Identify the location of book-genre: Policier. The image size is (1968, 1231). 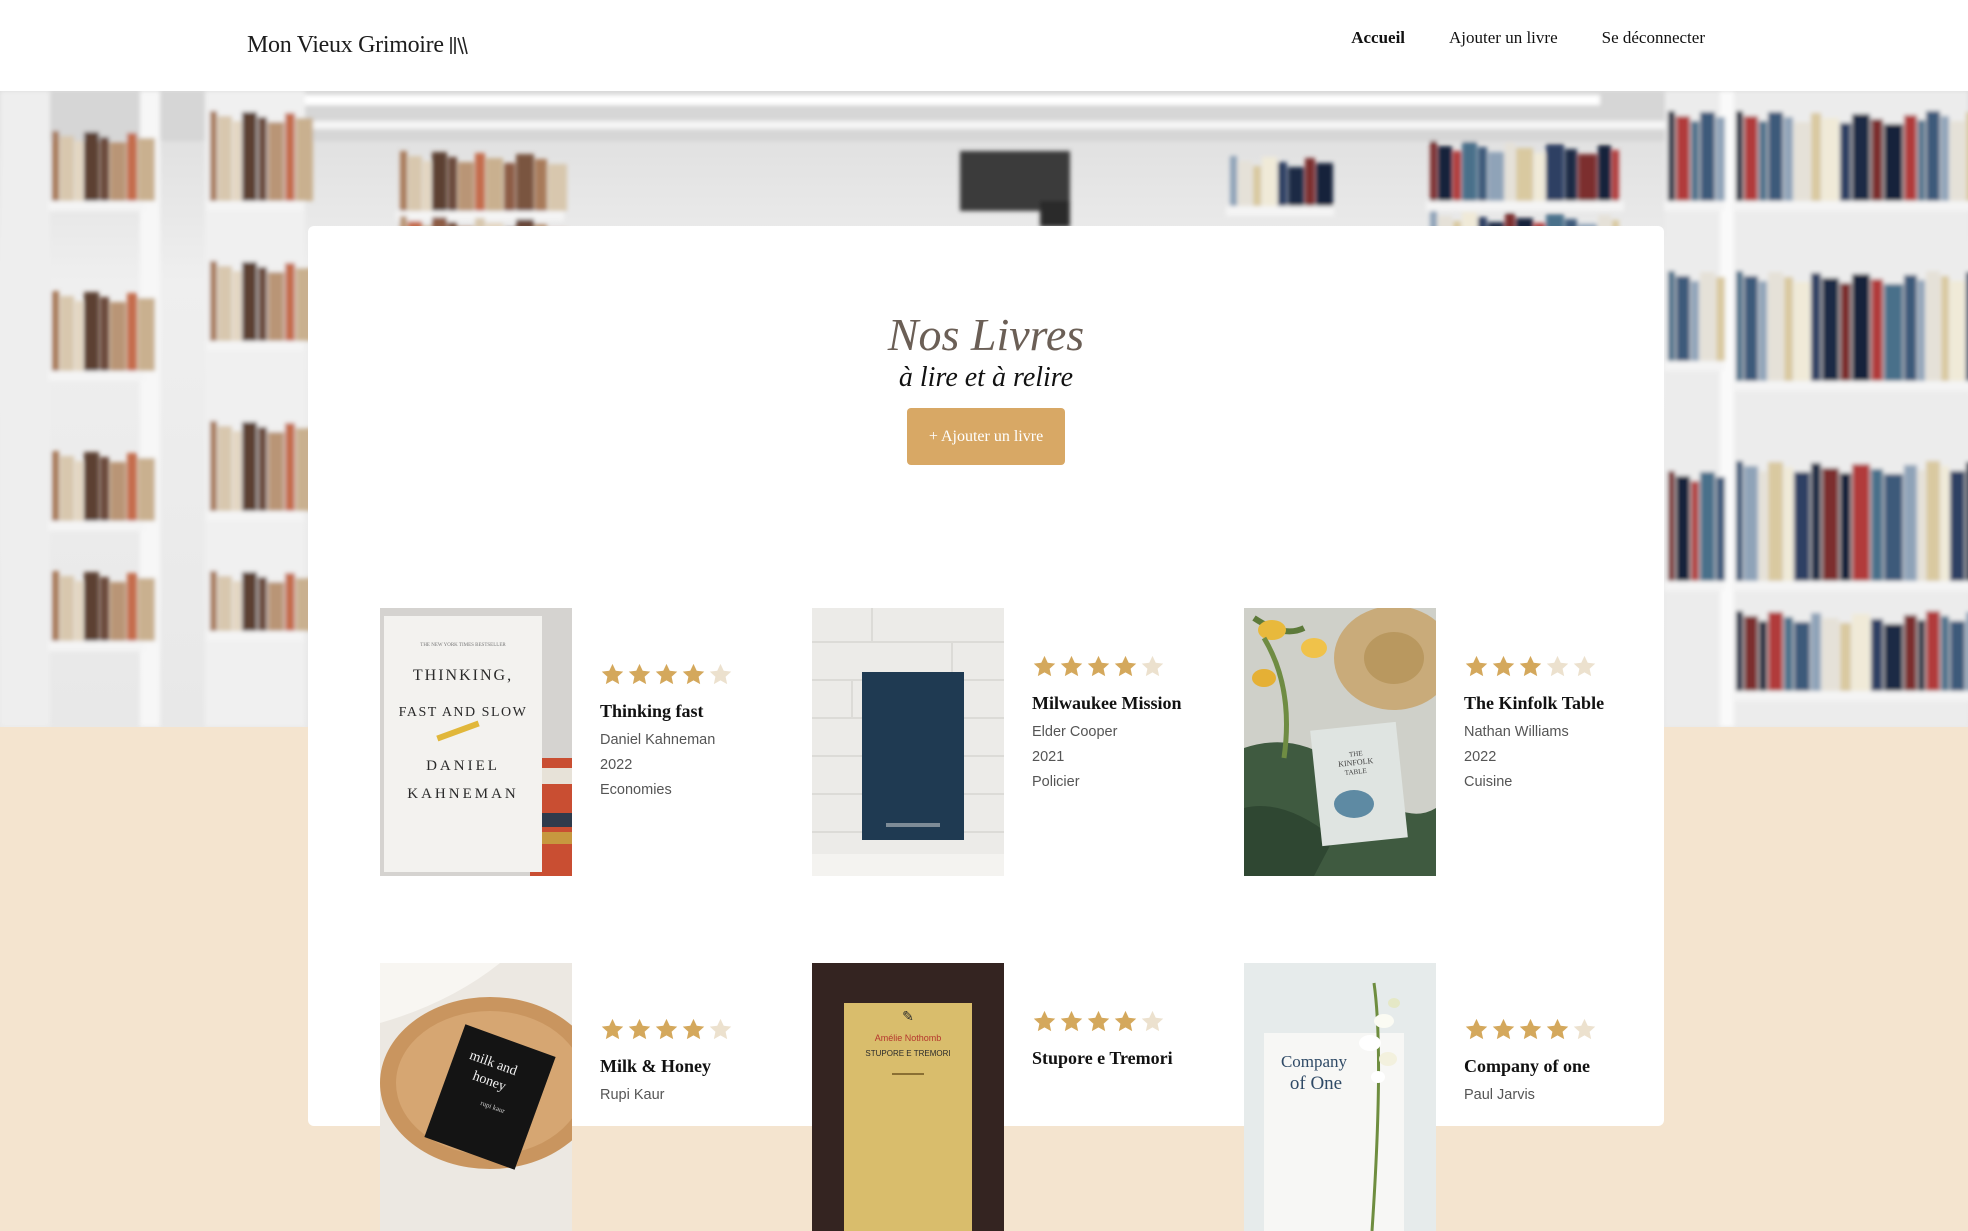
(1056, 782).